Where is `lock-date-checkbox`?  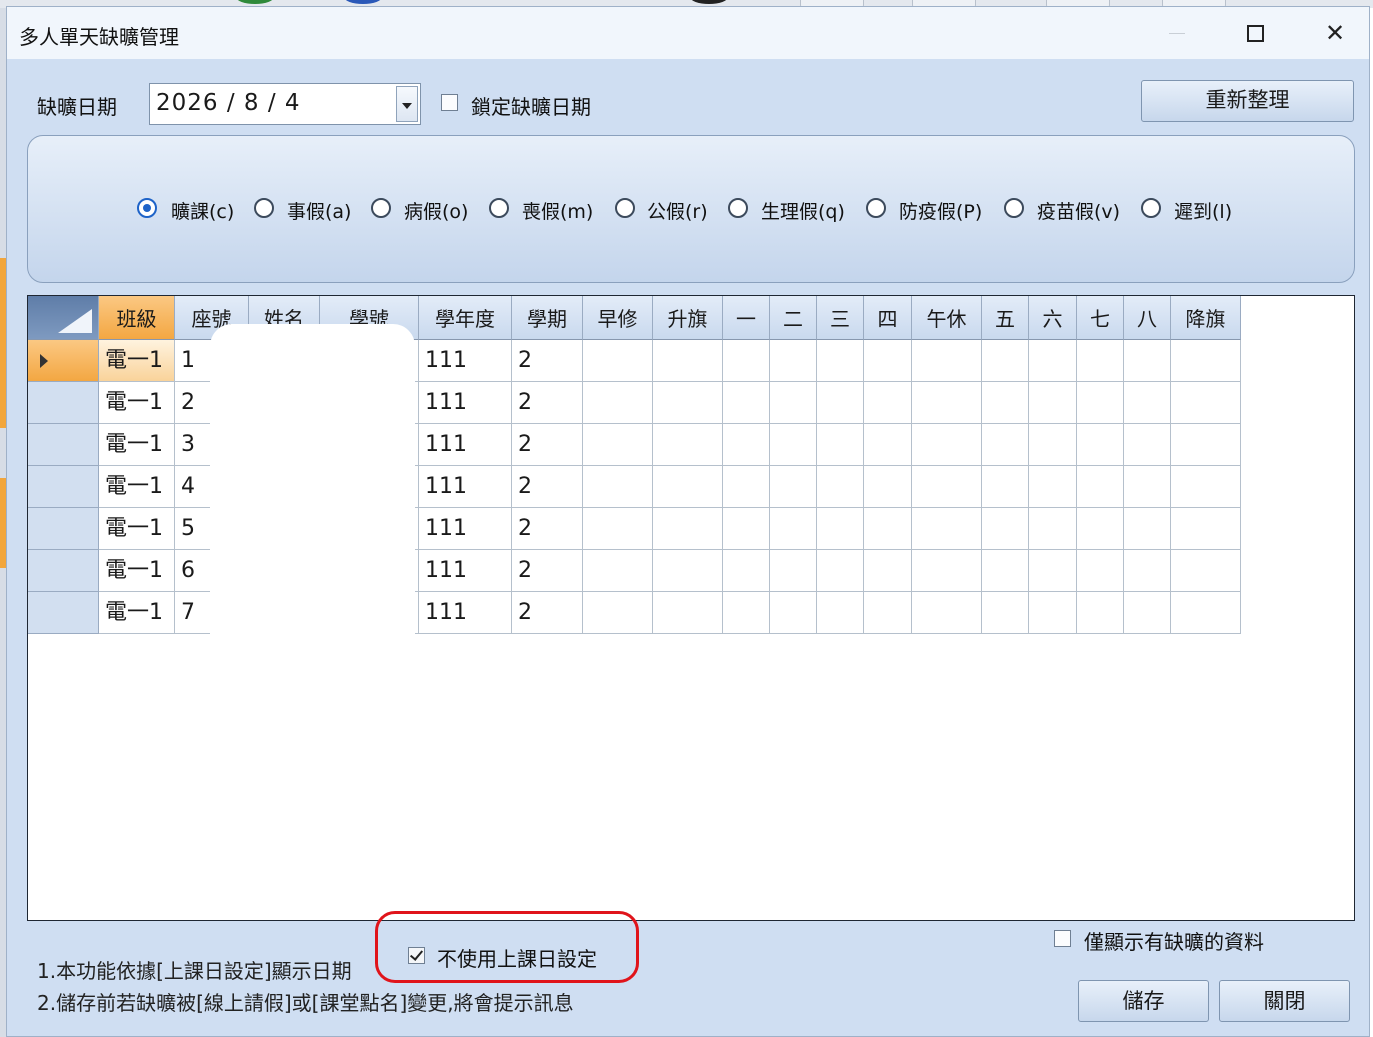
lock-date-checkbox is located at coordinates (449, 102).